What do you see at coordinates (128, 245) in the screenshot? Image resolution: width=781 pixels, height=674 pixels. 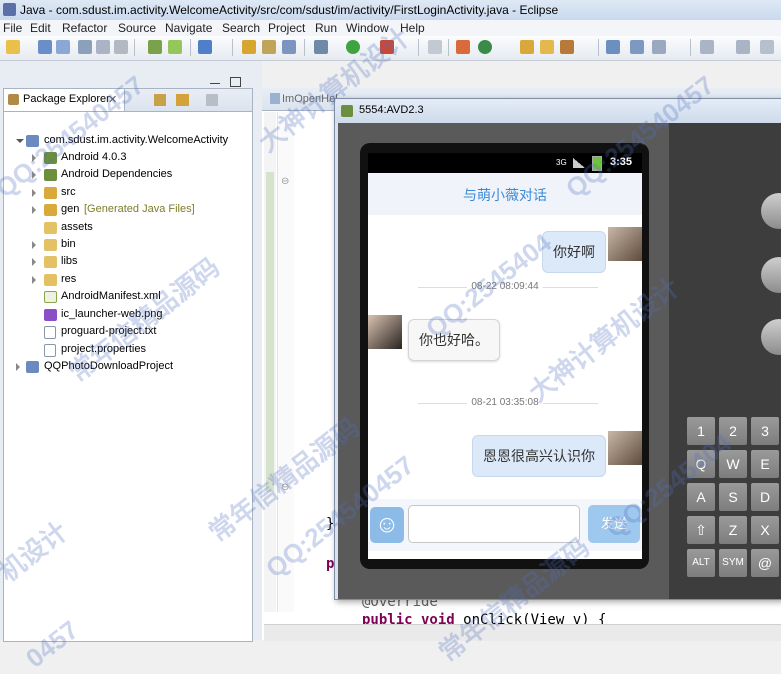 I see `tree-item-bin: bin` at bounding box center [128, 245].